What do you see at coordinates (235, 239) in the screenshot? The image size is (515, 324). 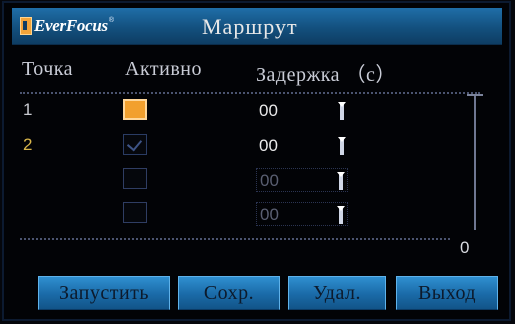 I see `list-bottom-divider` at bounding box center [235, 239].